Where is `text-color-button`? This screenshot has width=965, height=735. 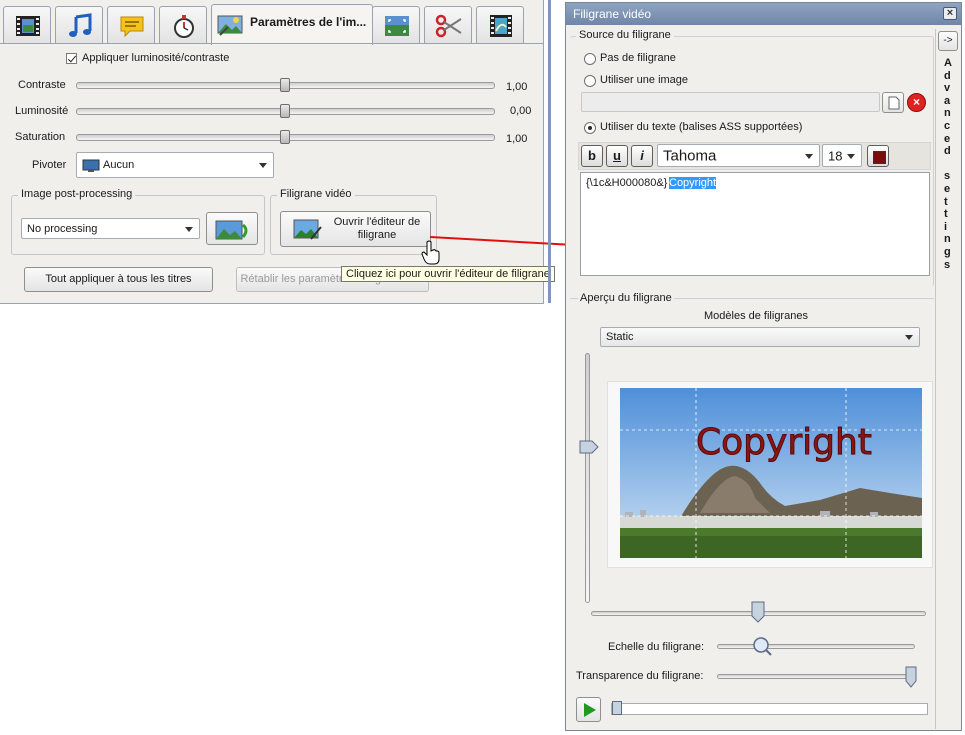
text-color-button is located at coordinates (878, 156).